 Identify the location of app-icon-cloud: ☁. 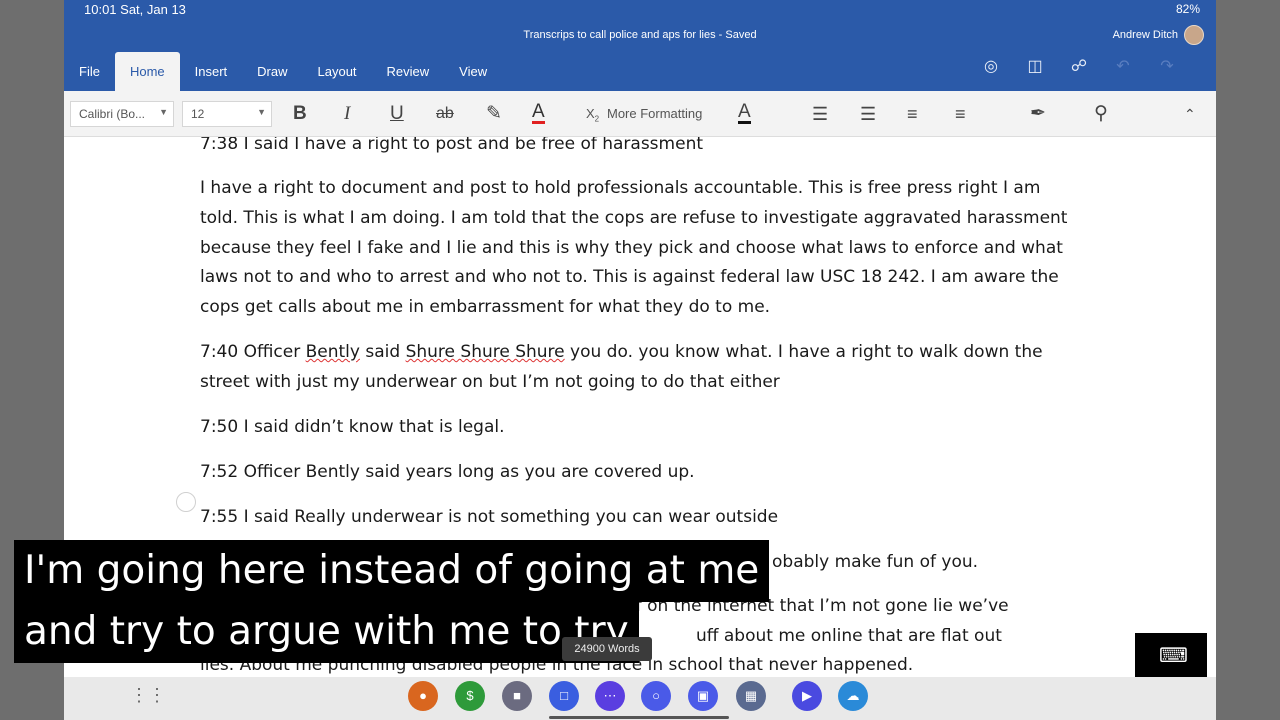
(853, 696).